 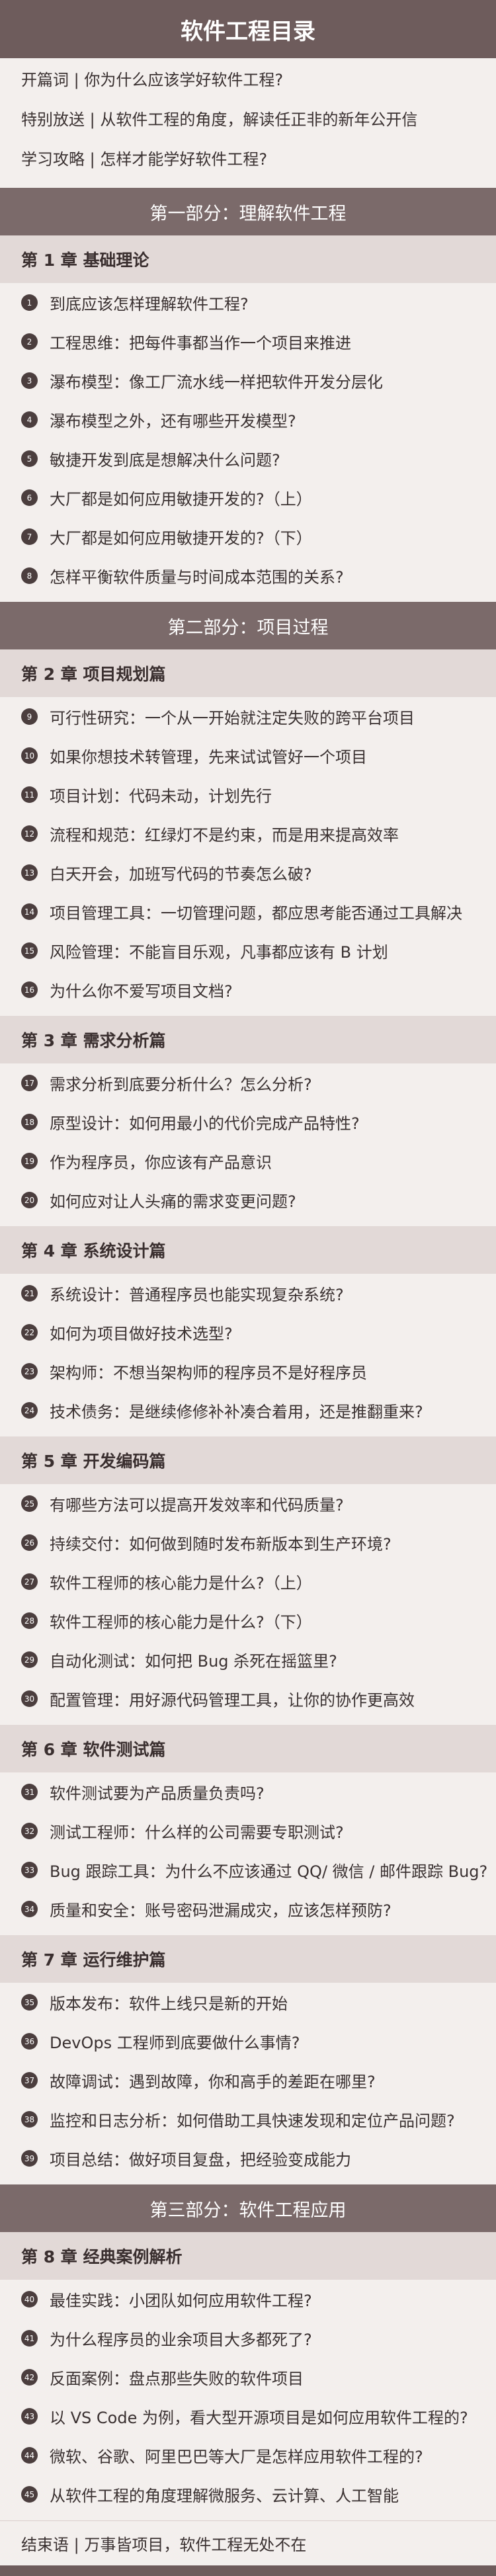 I want to click on lesson-item: 10 如果你想技术转管理，先来试试管好一个项目, so click(x=248, y=755).